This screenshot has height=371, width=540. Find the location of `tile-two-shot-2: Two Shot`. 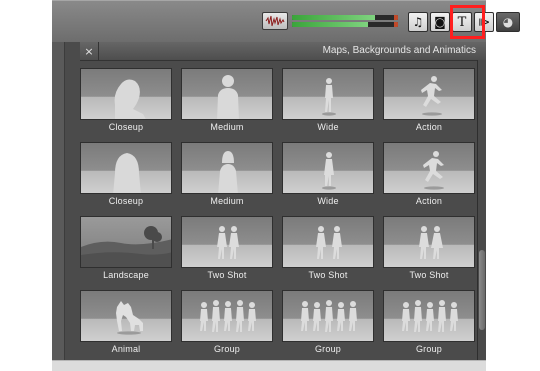

tile-two-shot-2: Two Shot is located at coordinates (328, 250).